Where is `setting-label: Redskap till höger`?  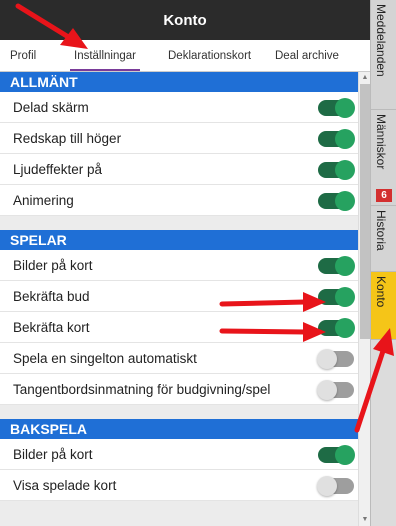 setting-label: Redskap till höger is located at coordinates (67, 138).